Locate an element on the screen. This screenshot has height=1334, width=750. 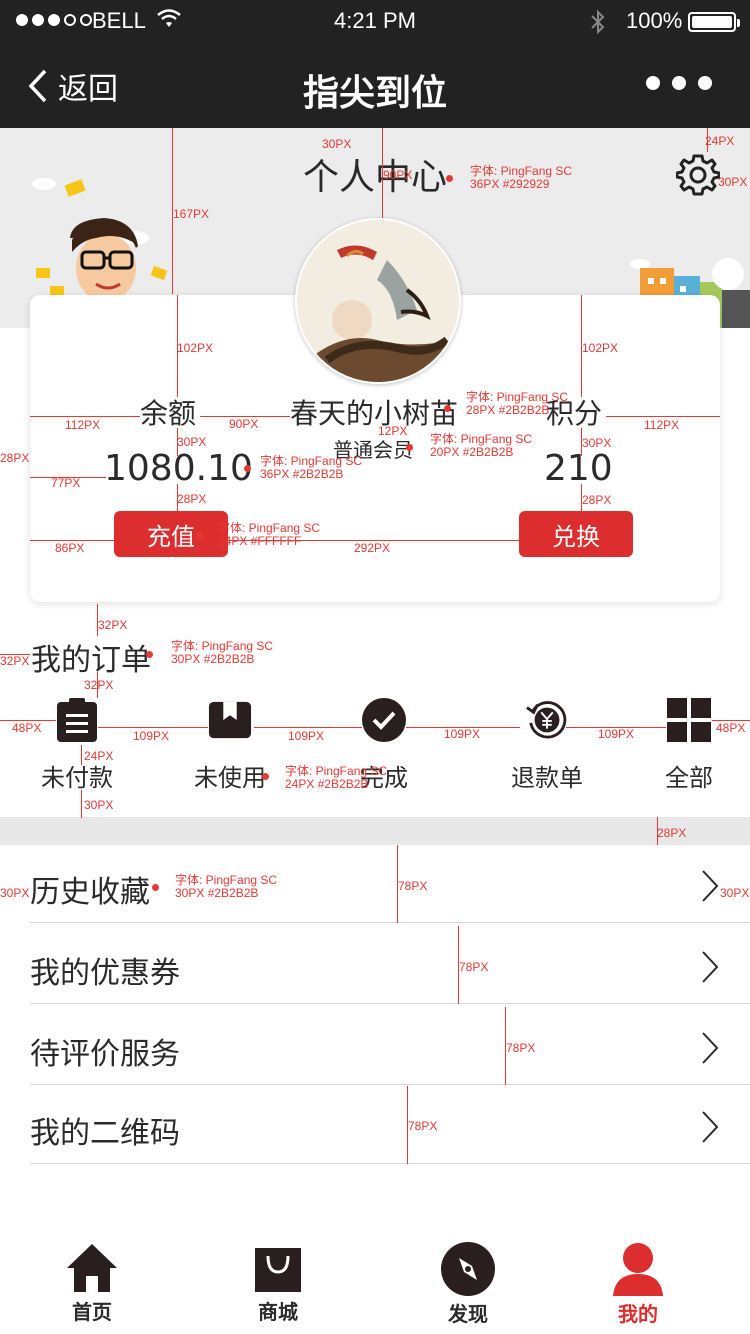
order-all: 全部 is located at coordinates (689, 745).